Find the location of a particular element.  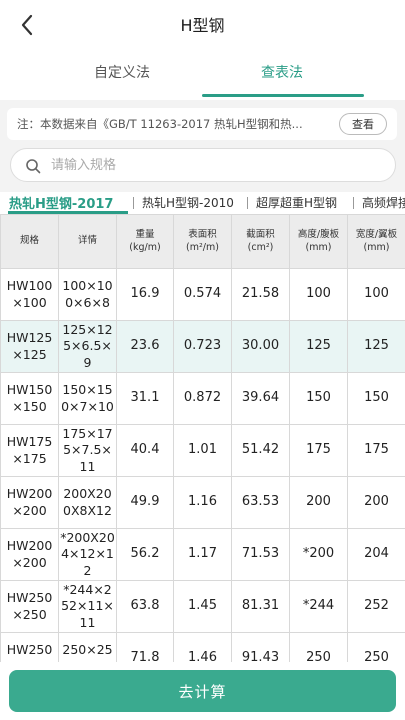

cell-weight: 23.6 is located at coordinates (145, 346).